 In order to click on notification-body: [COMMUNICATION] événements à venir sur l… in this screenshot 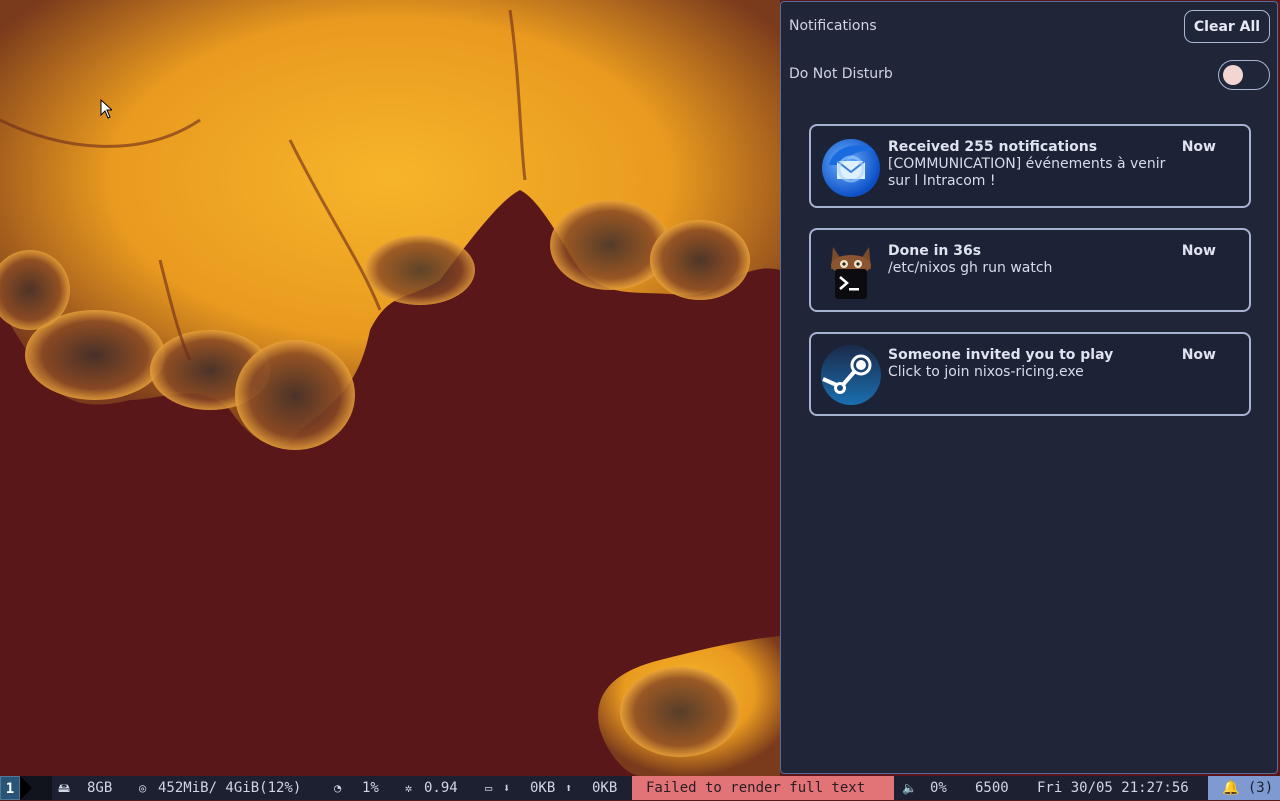, I will do `click(1027, 172)`.